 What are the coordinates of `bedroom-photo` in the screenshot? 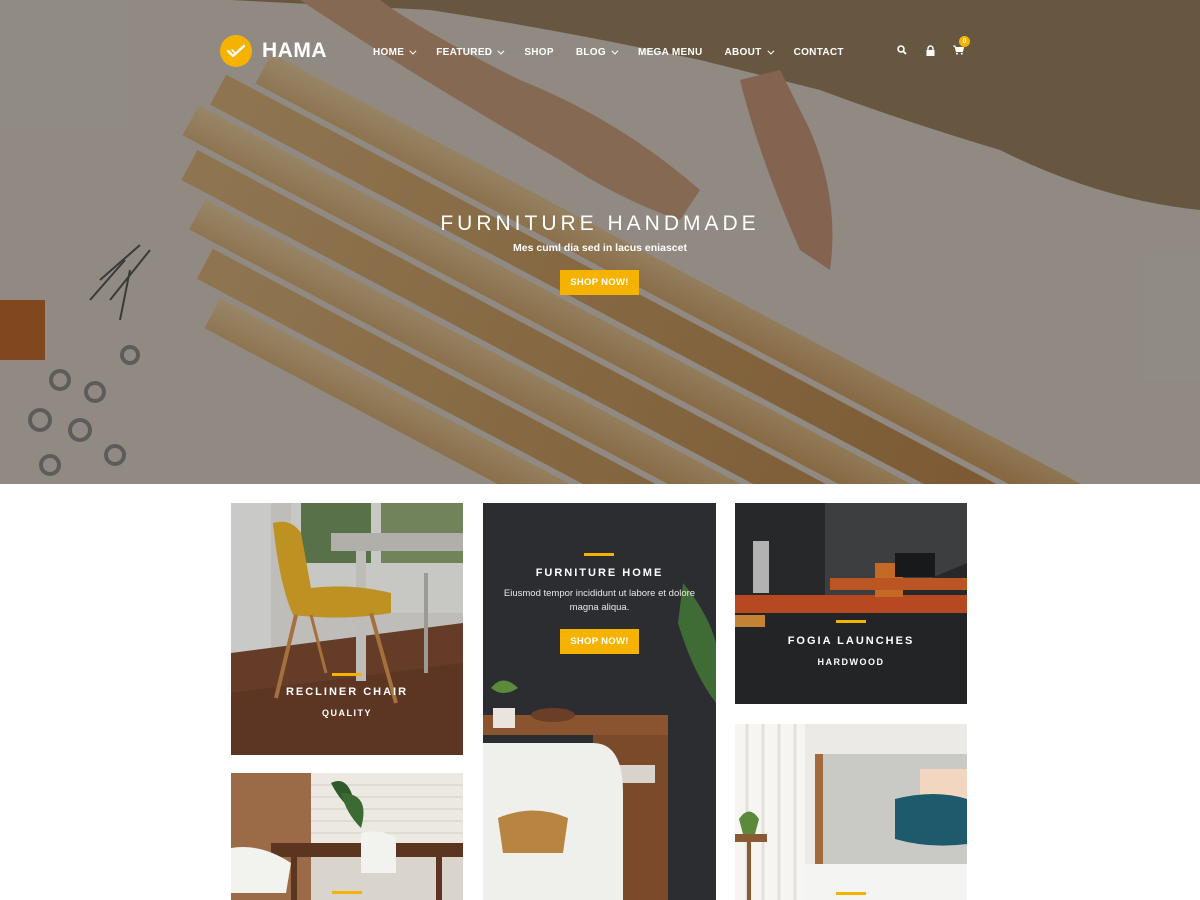 It's located at (851, 812).